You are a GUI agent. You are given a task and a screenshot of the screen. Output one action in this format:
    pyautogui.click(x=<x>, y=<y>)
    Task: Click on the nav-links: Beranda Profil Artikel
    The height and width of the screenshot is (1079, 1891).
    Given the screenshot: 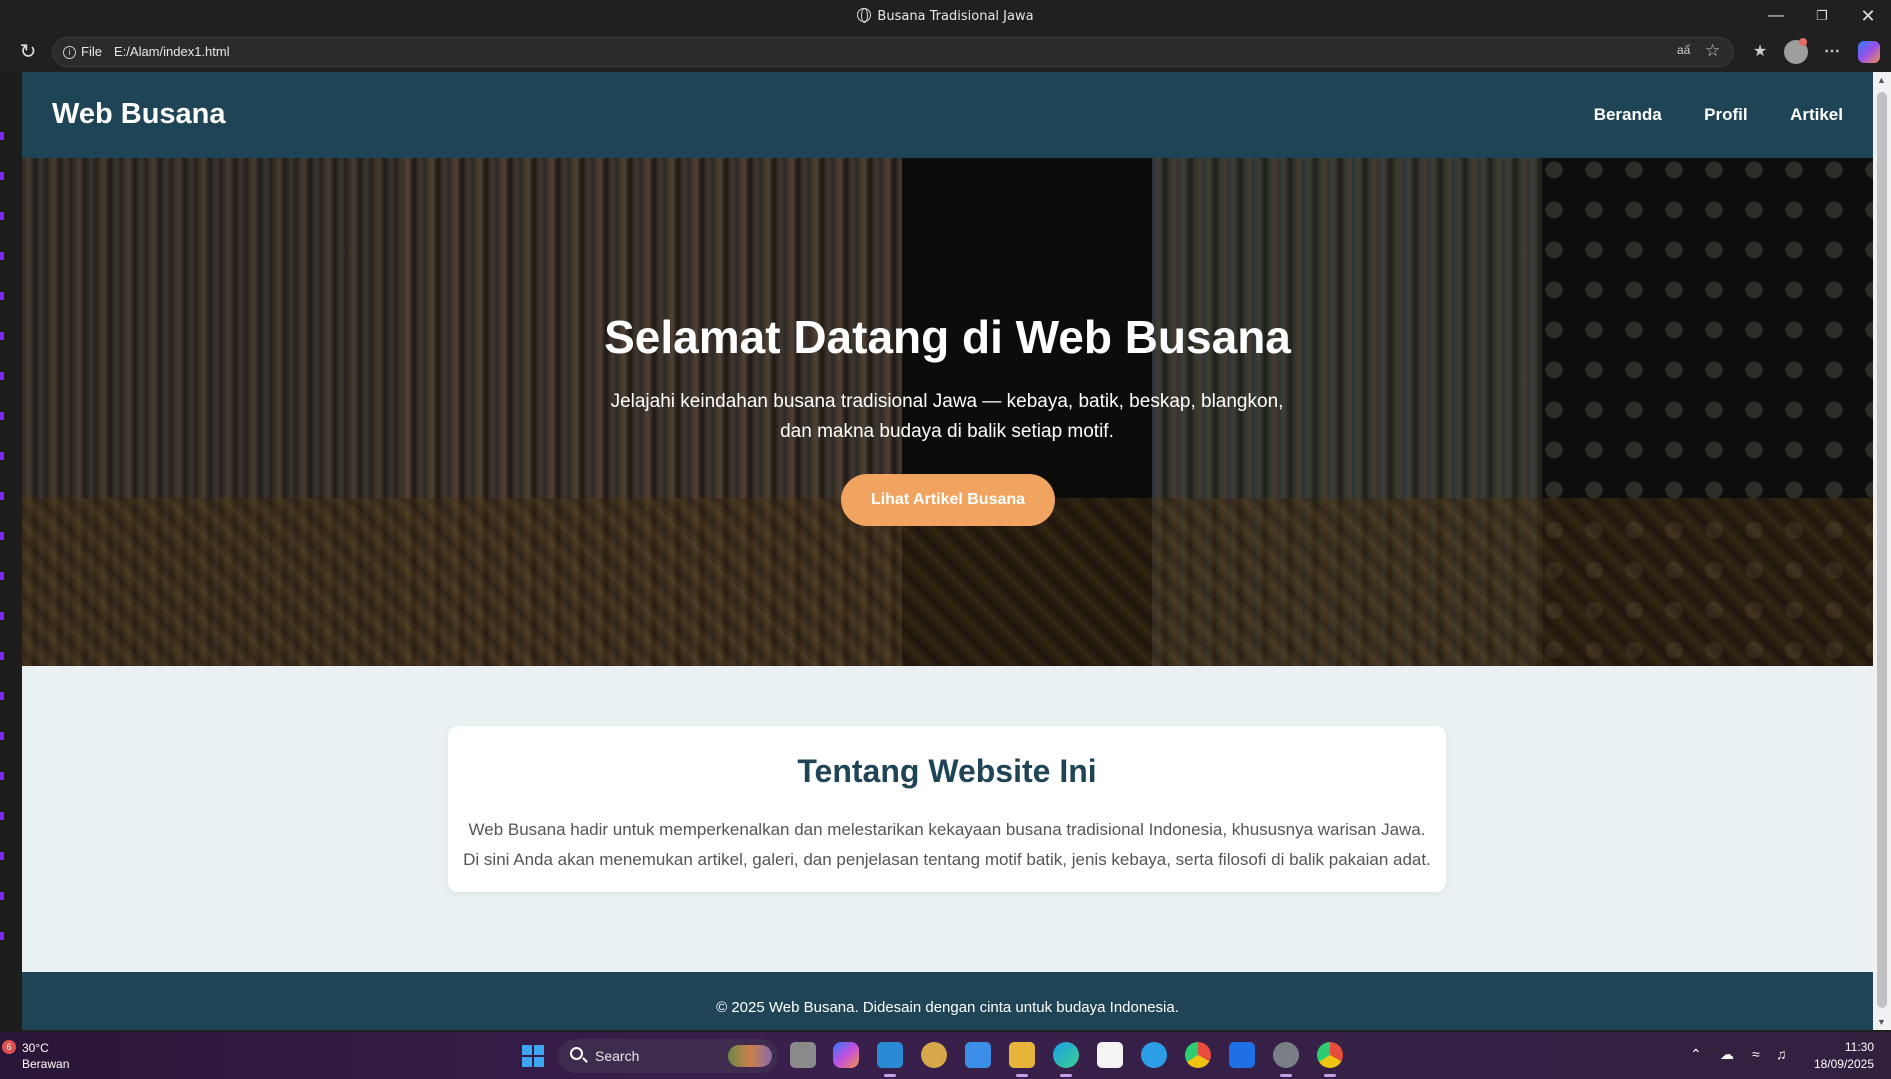 What is the action you would take?
    pyautogui.click(x=1699, y=115)
    